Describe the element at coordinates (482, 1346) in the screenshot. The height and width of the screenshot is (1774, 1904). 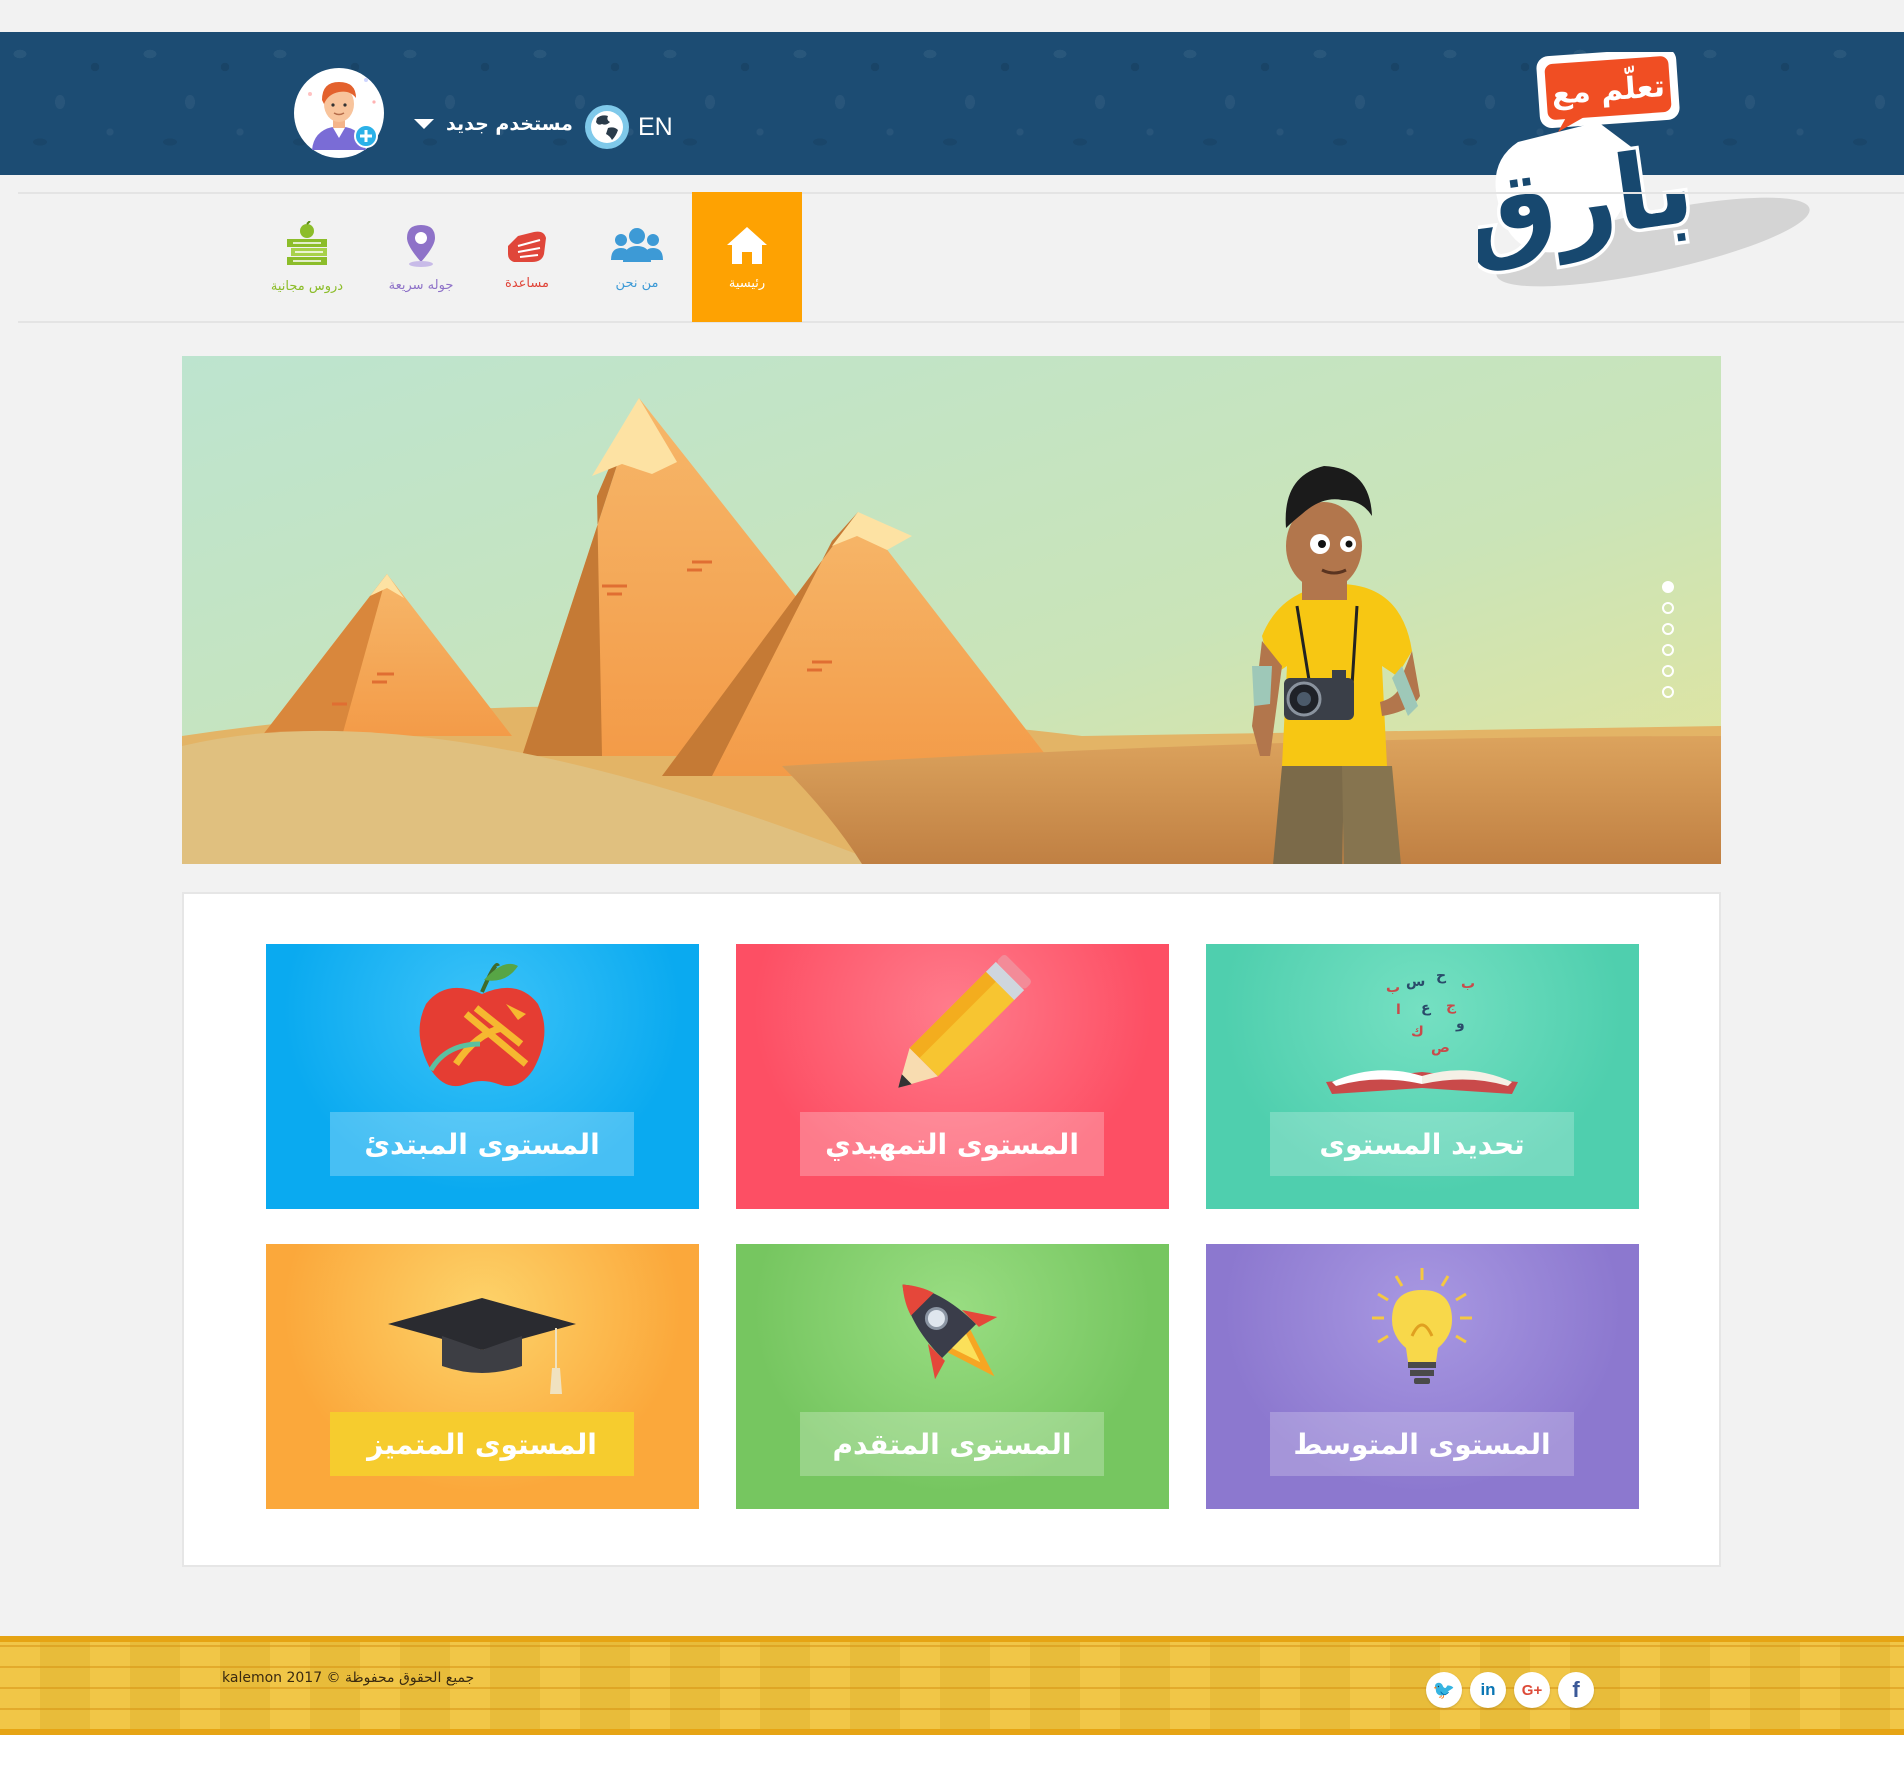
I see `graduation-cap-icon` at that location.